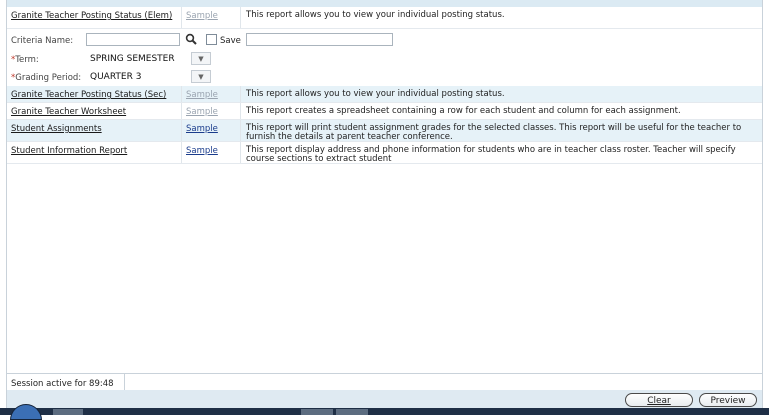 The image size is (769, 420). What do you see at coordinates (132, 59) in the screenshot?
I see `term-value: SPRING SEMESTER` at bounding box center [132, 59].